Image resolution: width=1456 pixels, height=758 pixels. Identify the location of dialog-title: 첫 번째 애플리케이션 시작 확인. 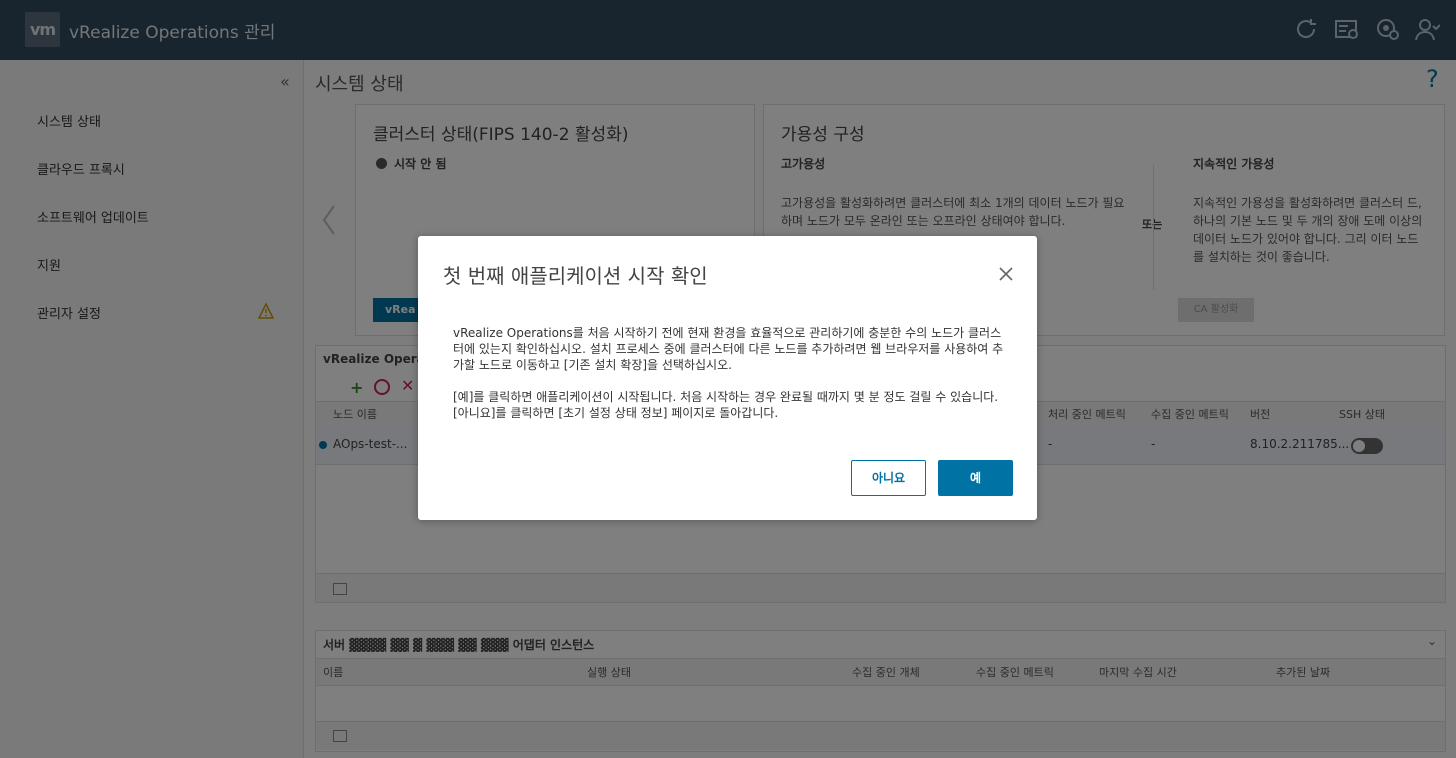
(575, 276).